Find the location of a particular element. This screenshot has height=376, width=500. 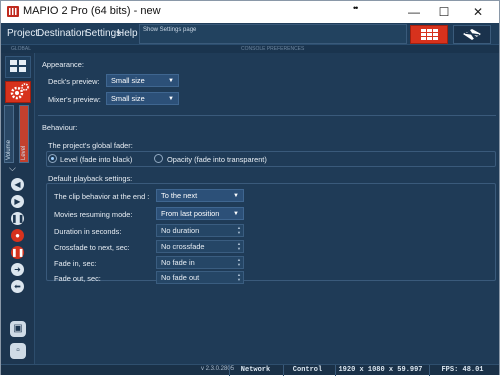

volume-tab: Volume is located at coordinates (9, 134).